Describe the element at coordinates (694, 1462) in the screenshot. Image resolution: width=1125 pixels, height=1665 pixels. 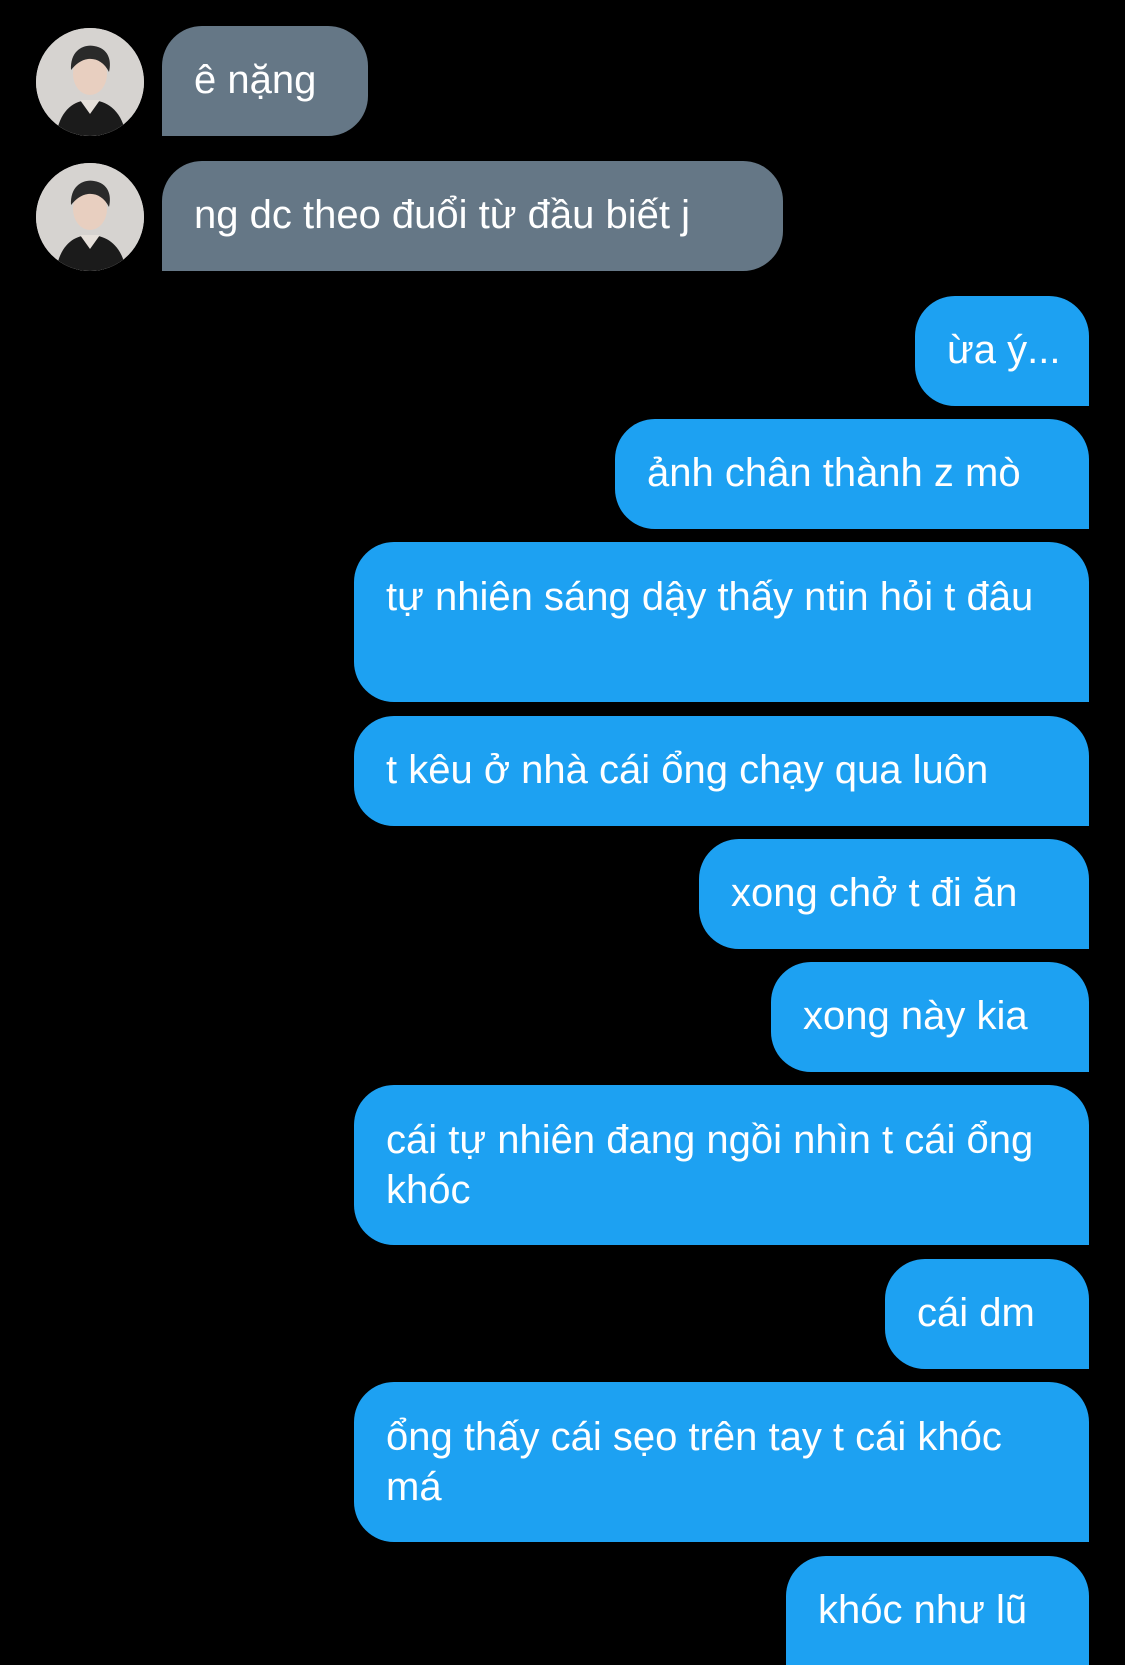
I see `message-text: ổng thấy cái sẹo trên tay t cái khóc má` at that location.